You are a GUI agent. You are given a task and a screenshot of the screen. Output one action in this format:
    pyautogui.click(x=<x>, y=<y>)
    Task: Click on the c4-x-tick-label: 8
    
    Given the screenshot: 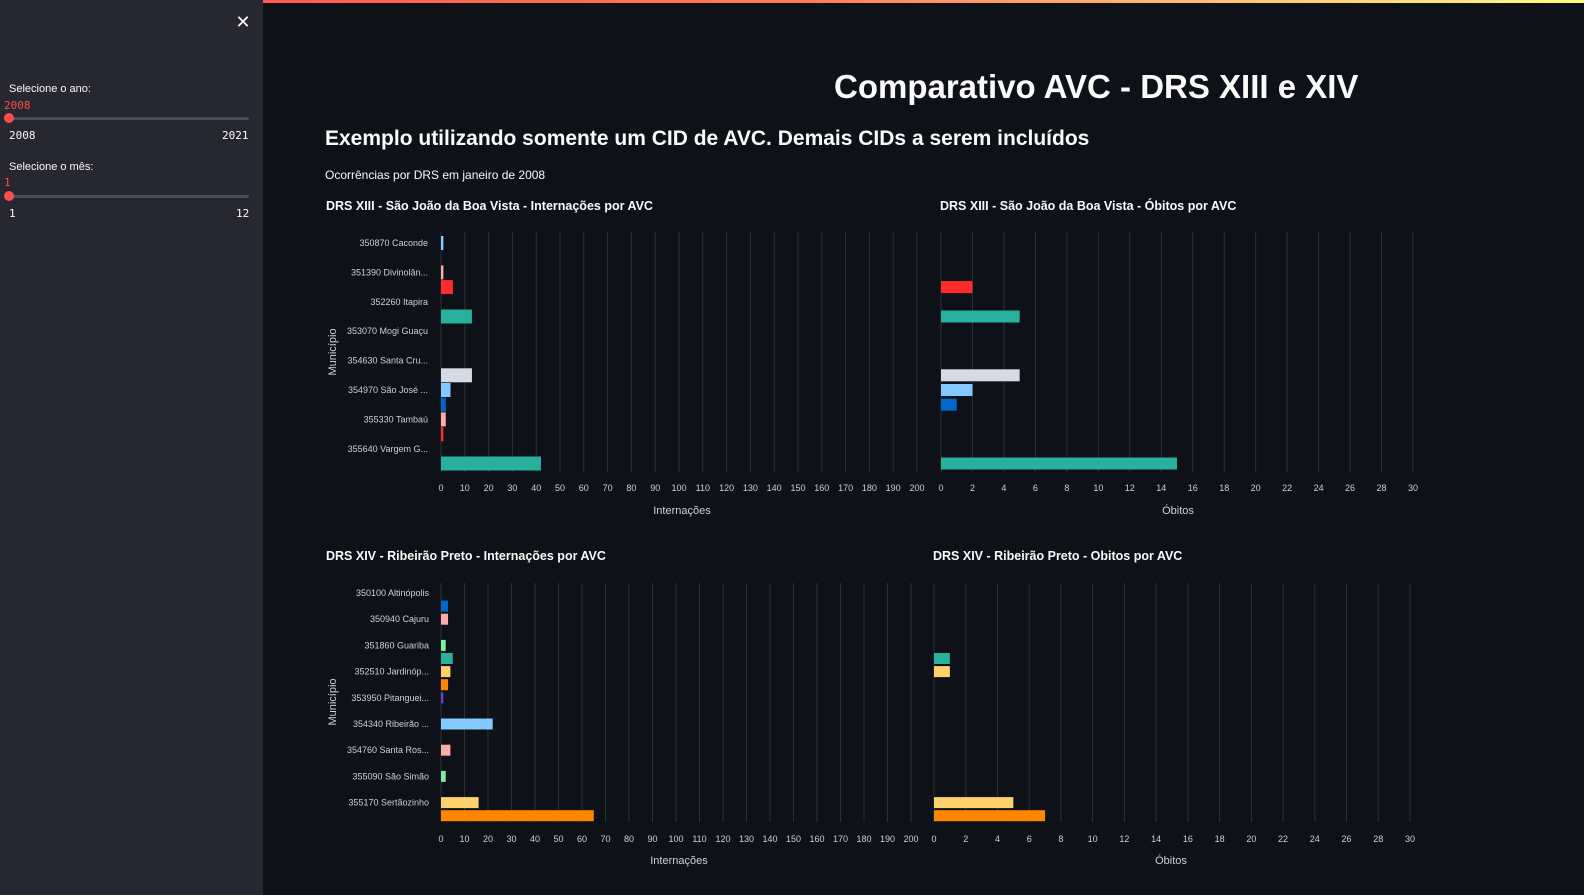 What is the action you would take?
    pyautogui.click(x=1060, y=839)
    